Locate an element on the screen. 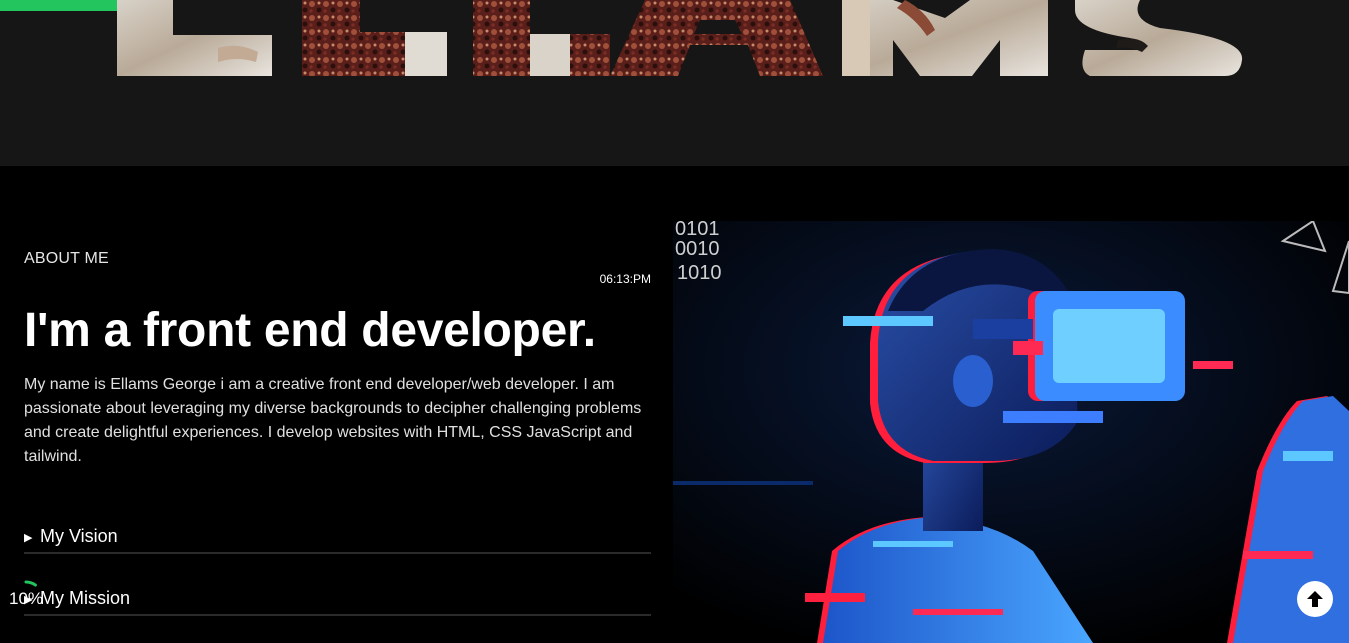 The width and height of the screenshot is (1349, 643). back-to-top-button is located at coordinates (1315, 599).